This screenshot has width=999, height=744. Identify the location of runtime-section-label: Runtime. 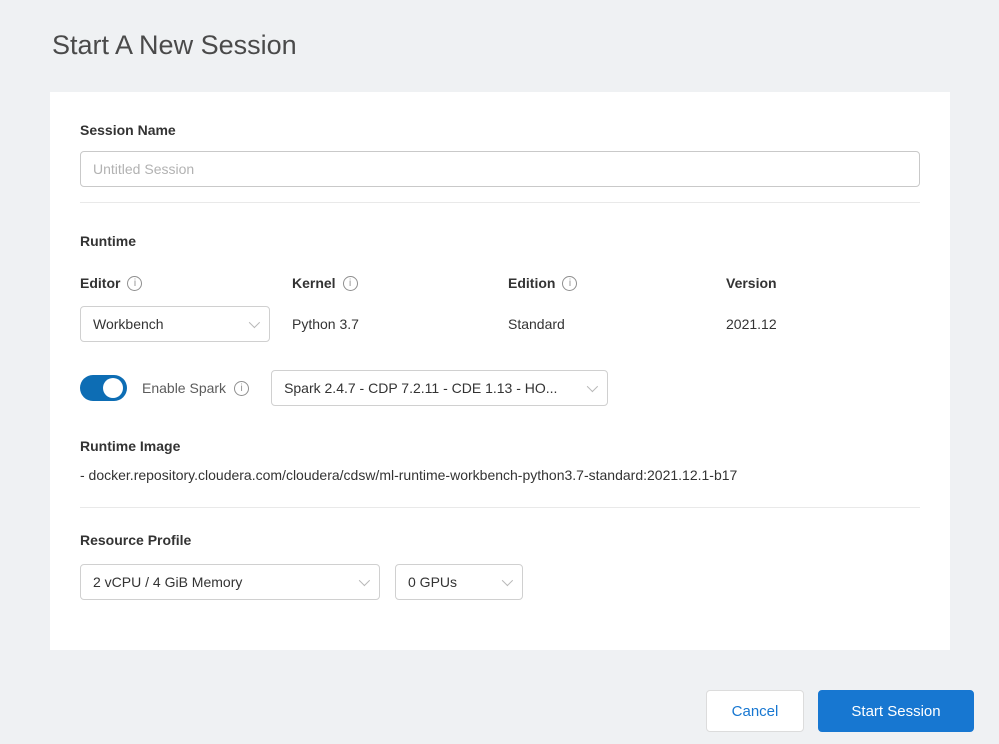
(108, 241).